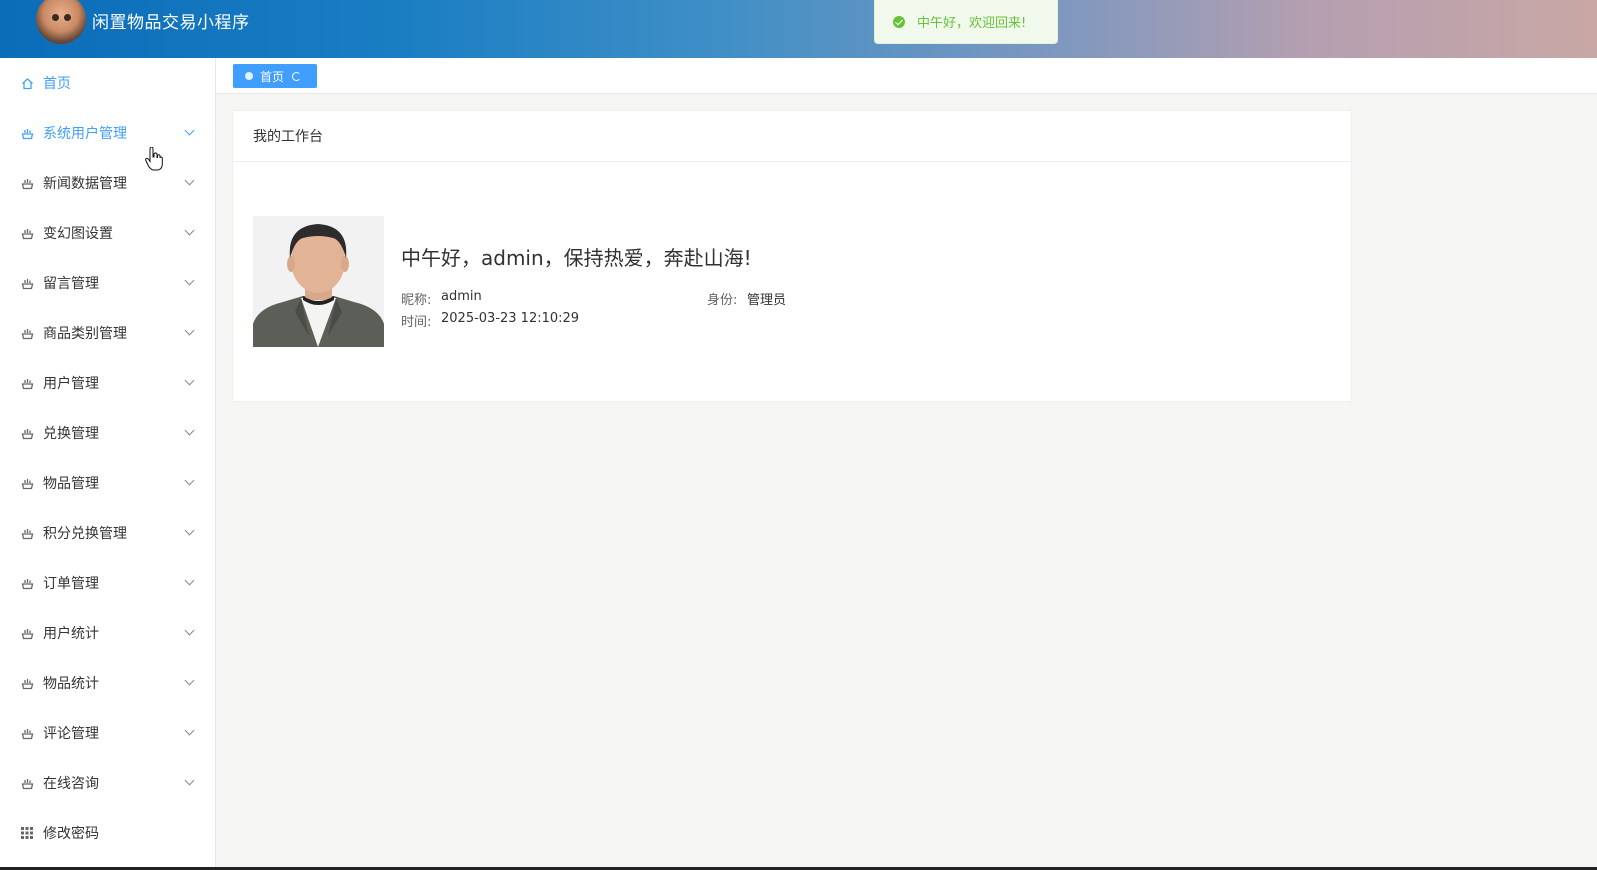  I want to click on sidebar-item-label: 评论管理, so click(71, 734).